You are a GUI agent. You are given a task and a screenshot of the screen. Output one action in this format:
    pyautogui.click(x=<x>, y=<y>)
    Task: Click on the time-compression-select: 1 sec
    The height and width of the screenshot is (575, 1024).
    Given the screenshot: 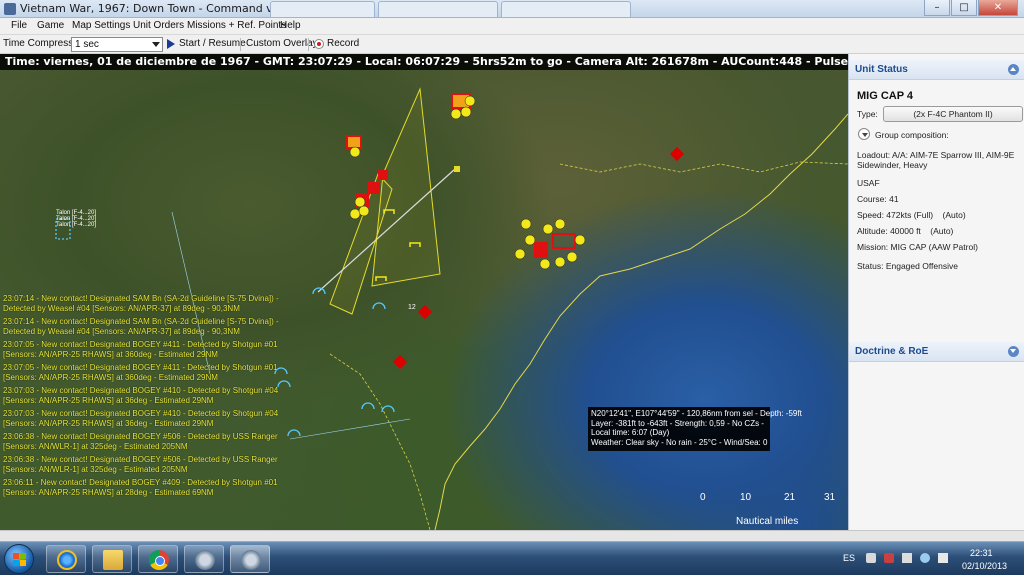 What is the action you would take?
    pyautogui.click(x=117, y=44)
    